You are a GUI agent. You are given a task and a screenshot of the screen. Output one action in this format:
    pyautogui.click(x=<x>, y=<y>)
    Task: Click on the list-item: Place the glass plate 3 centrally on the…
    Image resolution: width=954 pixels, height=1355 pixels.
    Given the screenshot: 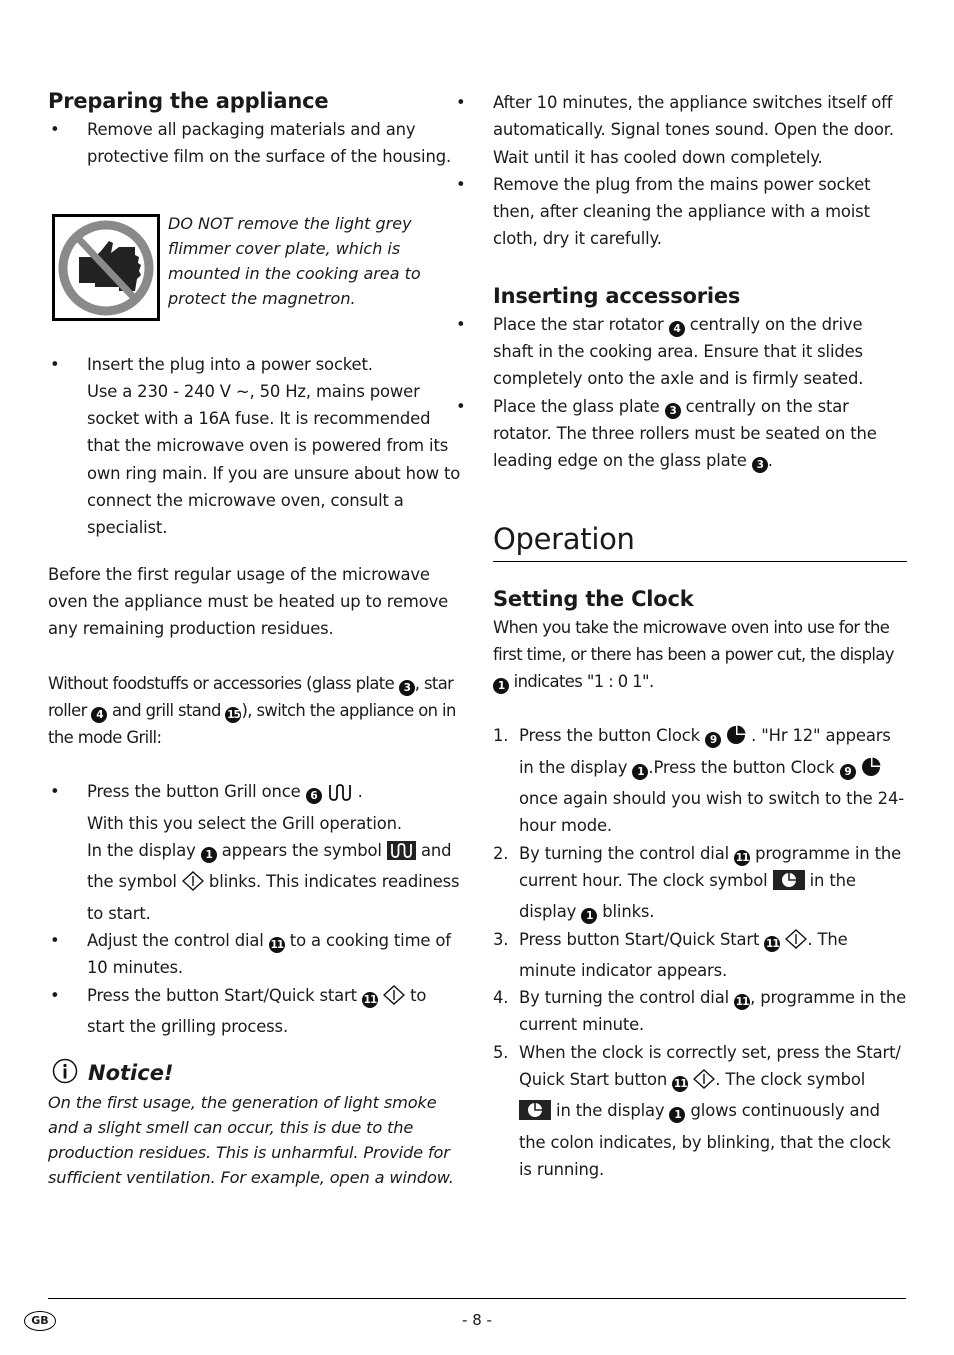 What is the action you would take?
    pyautogui.click(x=680, y=434)
    